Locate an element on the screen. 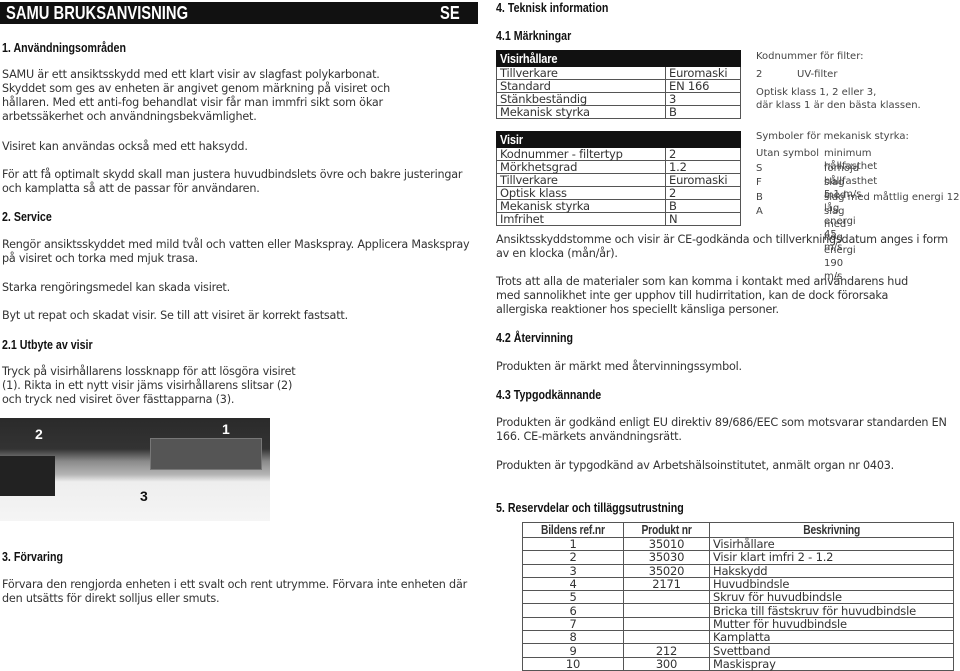  cell: Bricka till fästskruv för huvudbindsle is located at coordinates (831, 610).